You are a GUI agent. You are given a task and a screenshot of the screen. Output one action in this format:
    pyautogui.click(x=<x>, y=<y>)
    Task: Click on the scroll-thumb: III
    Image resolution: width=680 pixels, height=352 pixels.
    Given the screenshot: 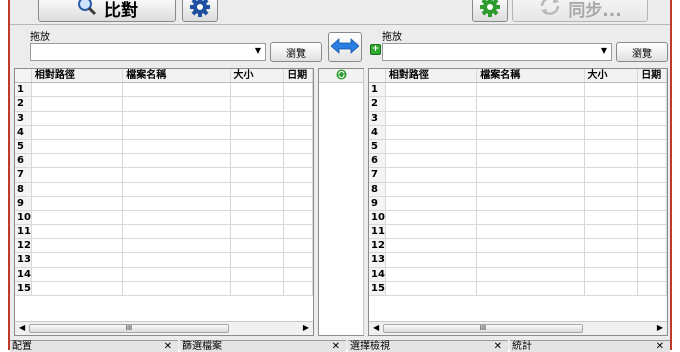 What is the action you would take?
    pyautogui.click(x=129, y=328)
    